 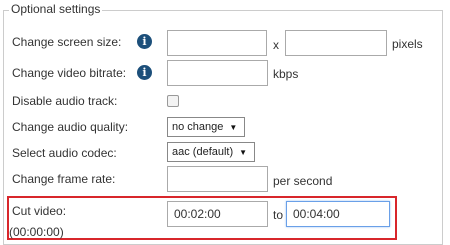 What do you see at coordinates (39, 211) in the screenshot?
I see `cut-video-label: Cut video:` at bounding box center [39, 211].